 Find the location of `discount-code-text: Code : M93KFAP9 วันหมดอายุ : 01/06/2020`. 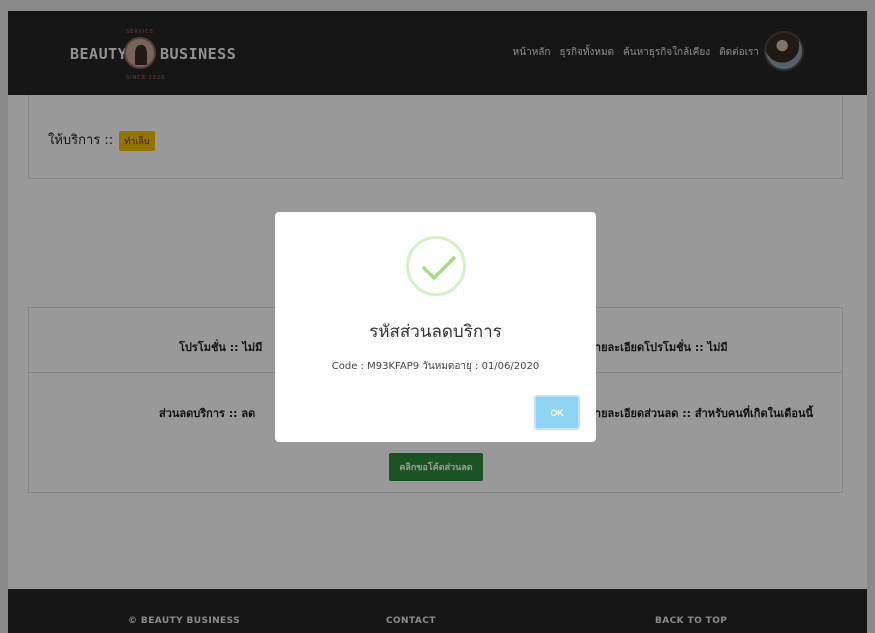

discount-code-text: Code : M93KFAP9 วันหมดอายุ : 01/06/2020 is located at coordinates (435, 366).